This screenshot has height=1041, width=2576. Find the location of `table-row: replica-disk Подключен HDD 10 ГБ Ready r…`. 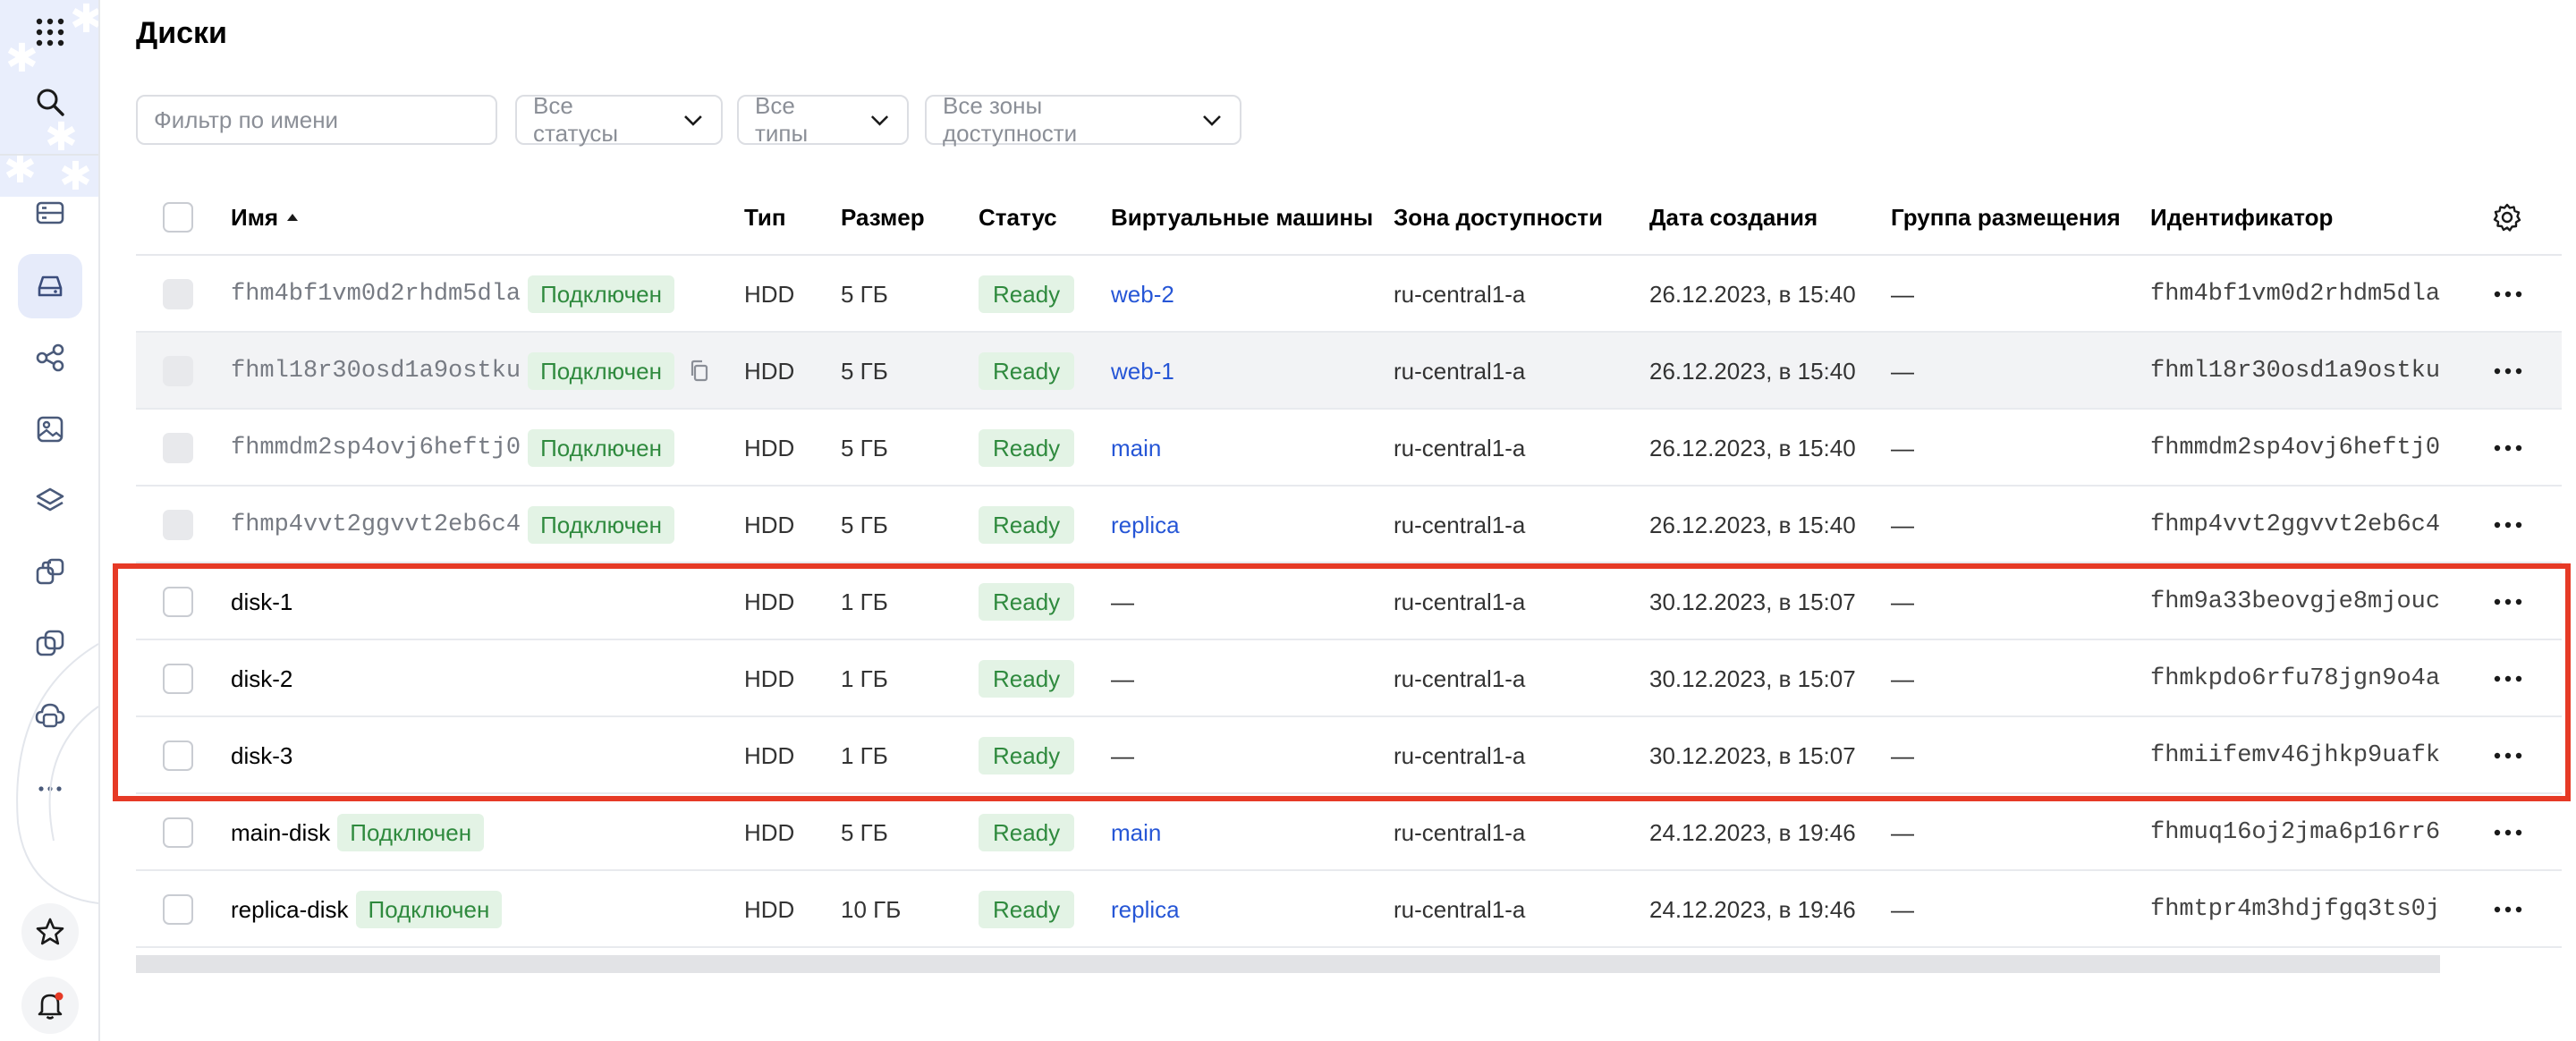

table-row: replica-disk Подключен HDD 10 ГБ Ready r… is located at coordinates (1349, 910).